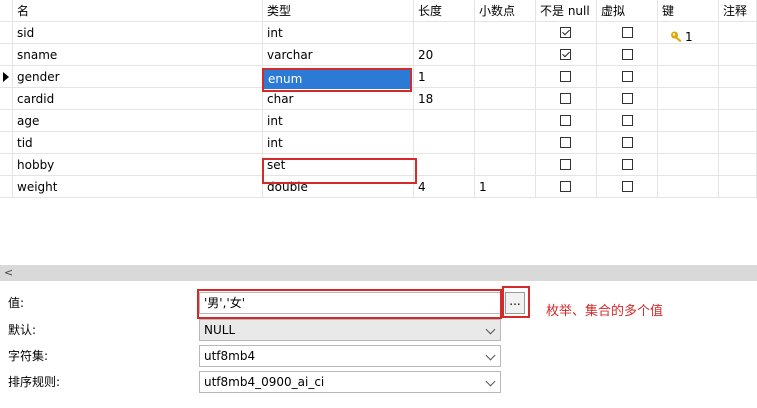 This screenshot has height=408, width=757. Describe the element at coordinates (444, 77) in the screenshot. I see `field-length-cell: 1` at that location.